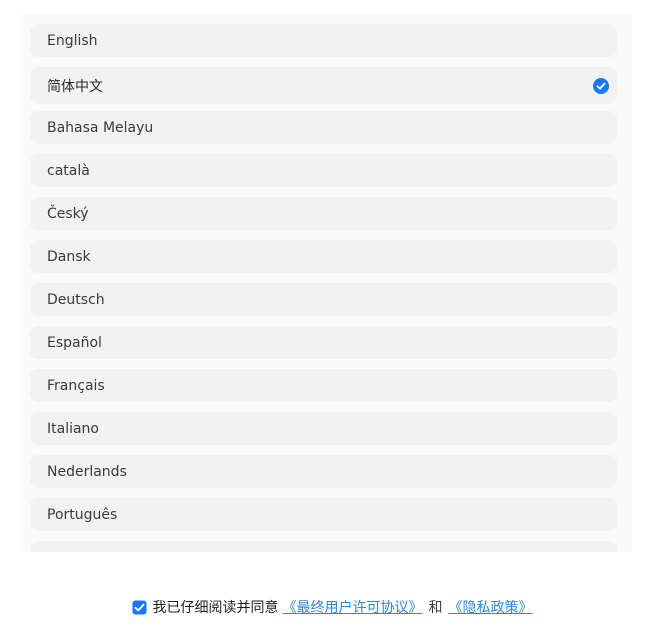 This screenshot has width=664, height=629. I want to click on language-option-francais: Français, so click(323, 385).